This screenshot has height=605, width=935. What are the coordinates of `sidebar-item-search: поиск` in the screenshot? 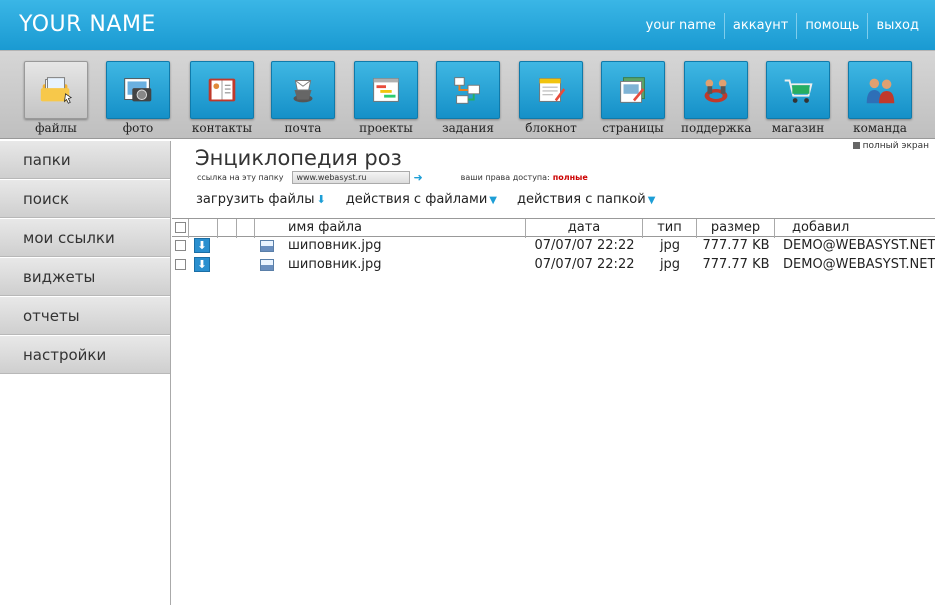 It's located at (85, 199).